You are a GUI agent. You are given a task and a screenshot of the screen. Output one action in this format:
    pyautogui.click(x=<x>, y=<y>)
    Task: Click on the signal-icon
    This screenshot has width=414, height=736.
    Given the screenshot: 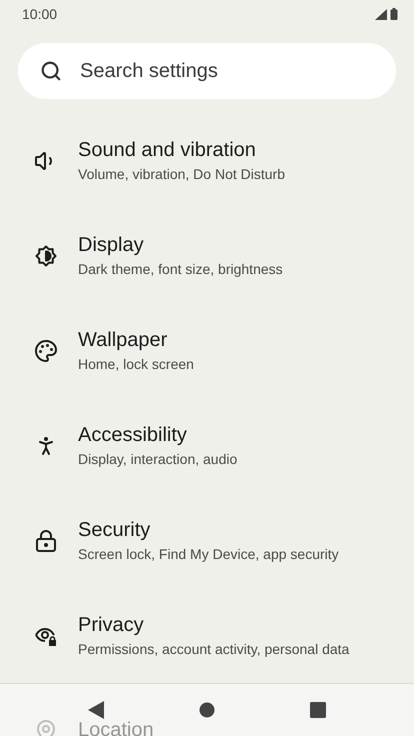 What is the action you would take?
    pyautogui.click(x=381, y=14)
    